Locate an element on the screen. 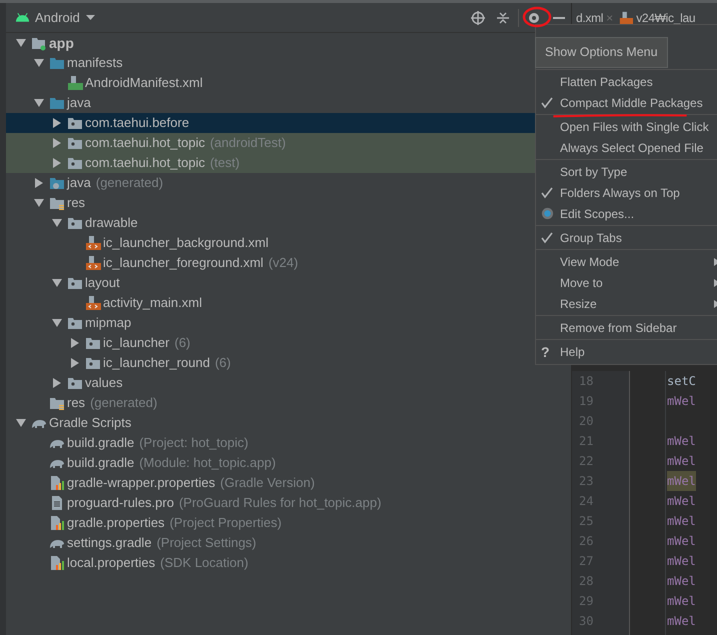 This screenshot has width=717, height=635. gear-icon is located at coordinates (534, 17).